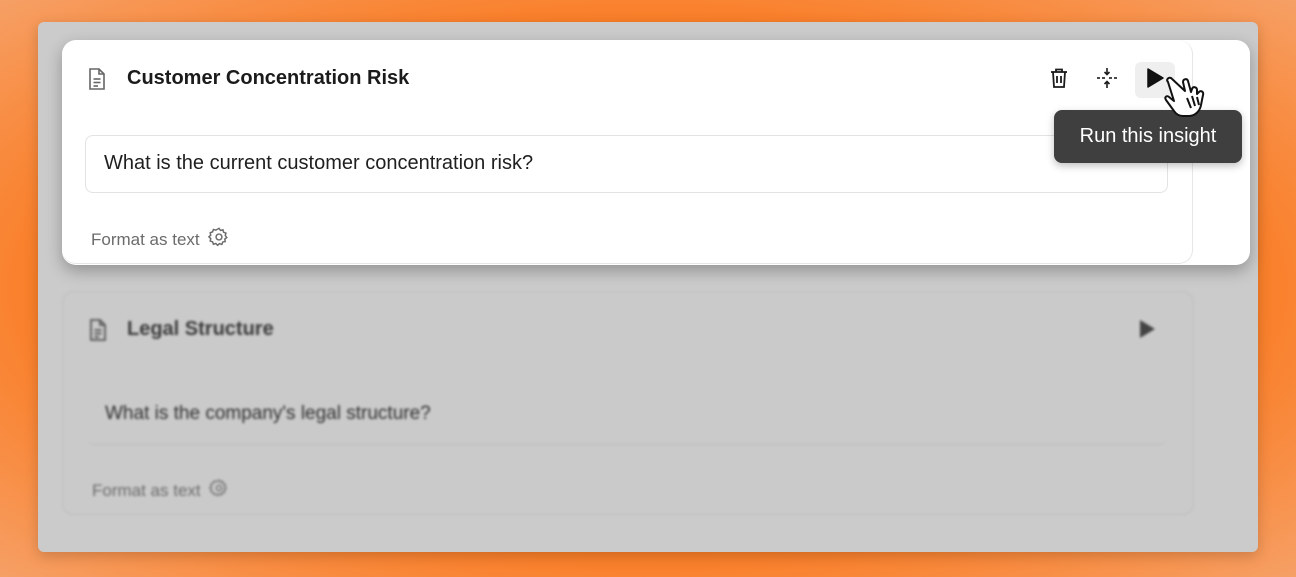 The image size is (1296, 577). What do you see at coordinates (268, 78) in the screenshot?
I see `insight-title: Customer Concentration Risk` at bounding box center [268, 78].